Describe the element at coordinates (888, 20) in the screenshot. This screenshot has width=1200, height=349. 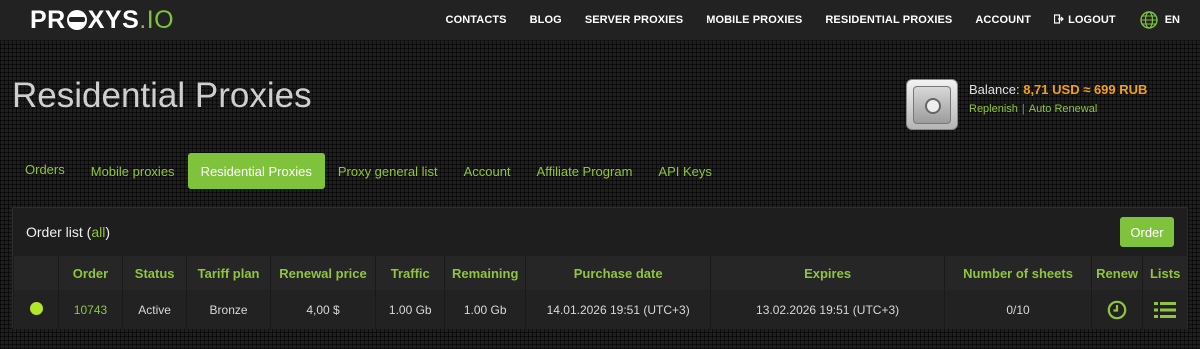
I see `nav-residential-proxies: RESIDENTIAL PROXIES` at that location.